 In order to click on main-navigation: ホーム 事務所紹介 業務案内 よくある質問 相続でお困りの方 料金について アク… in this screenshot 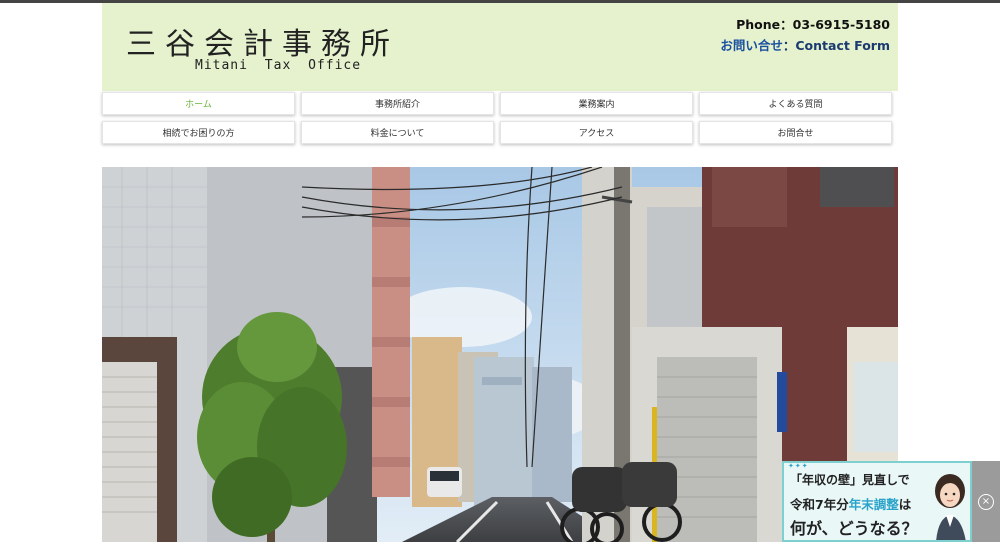, I will do `click(500, 121)`.